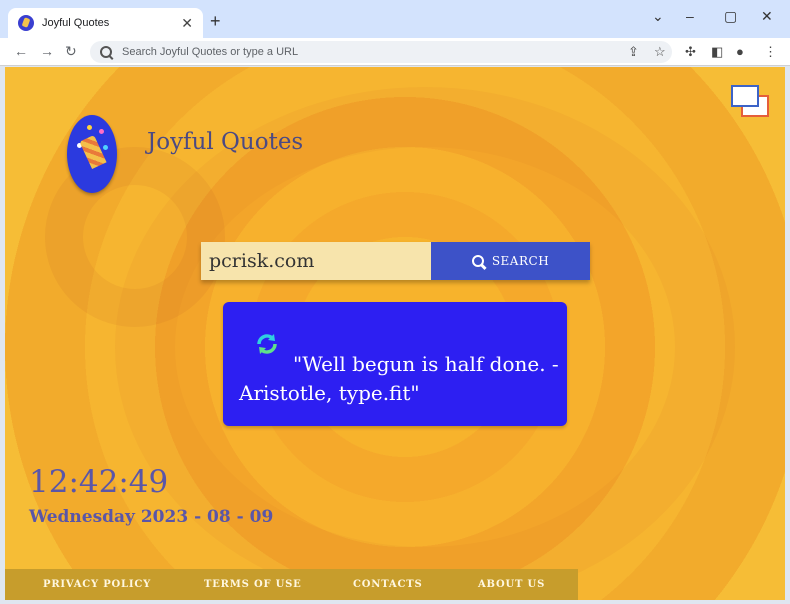 The image size is (790, 604). What do you see at coordinates (21, 51) in the screenshot?
I see `back-icon: ←` at bounding box center [21, 51].